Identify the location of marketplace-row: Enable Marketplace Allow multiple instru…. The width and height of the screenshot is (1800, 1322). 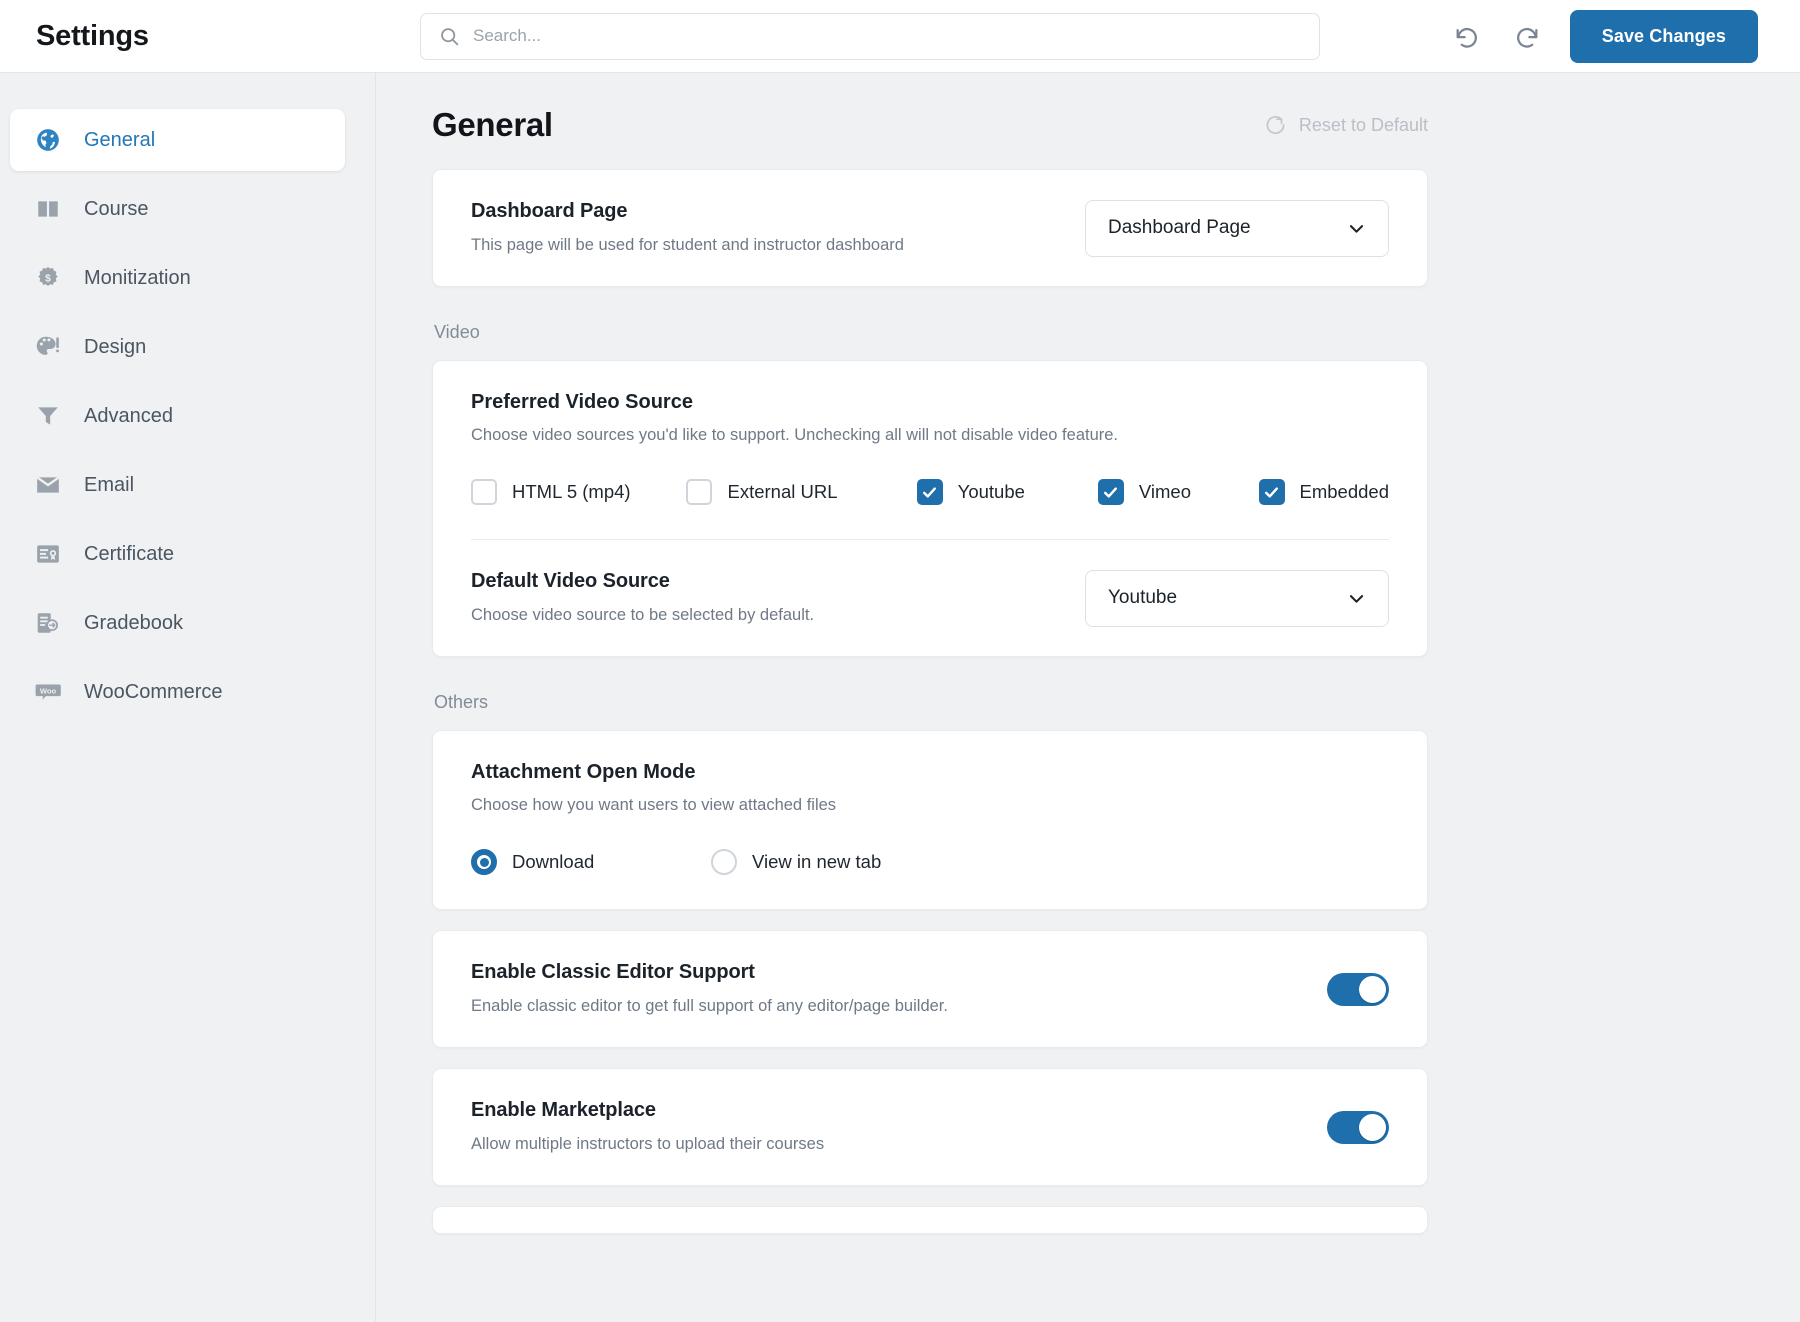
(930, 1127).